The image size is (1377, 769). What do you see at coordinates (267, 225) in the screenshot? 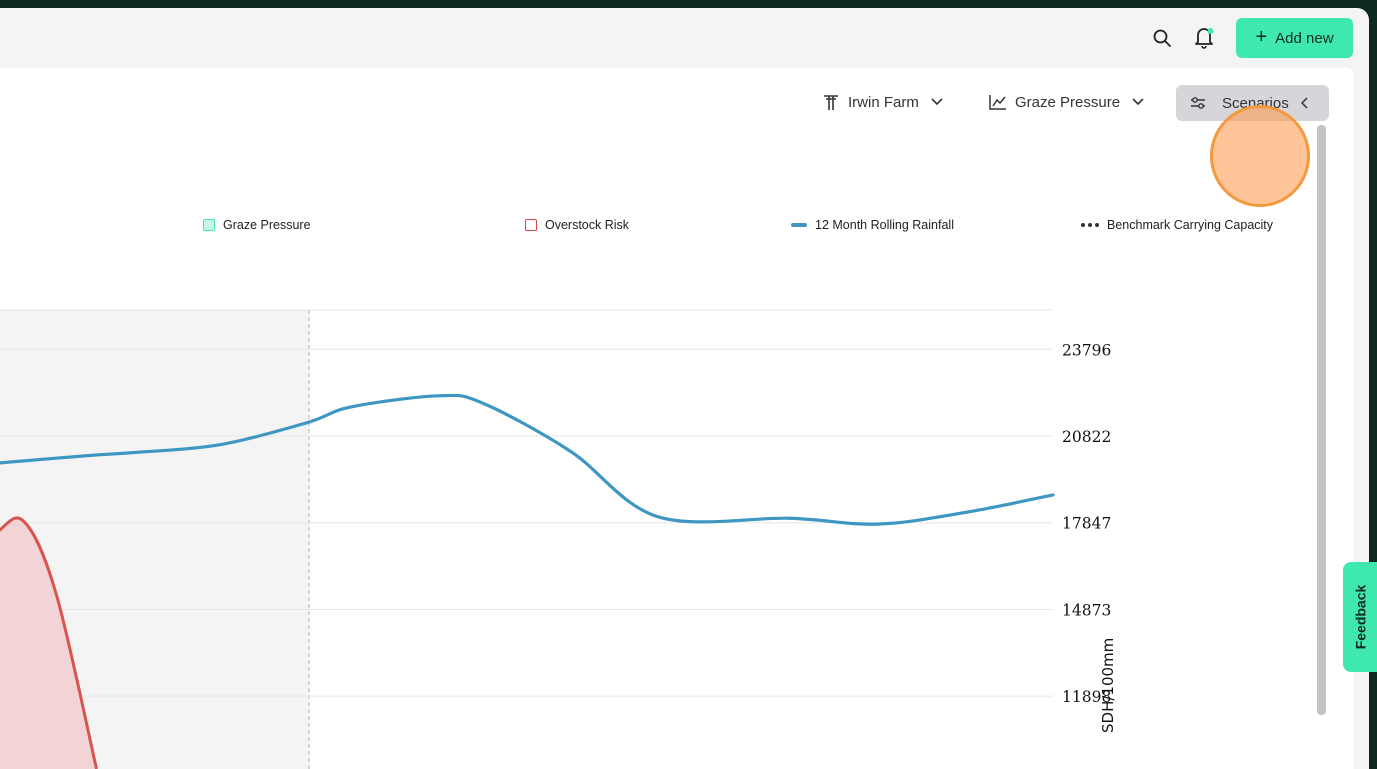
I see `legend-label: Graze Pressure` at bounding box center [267, 225].